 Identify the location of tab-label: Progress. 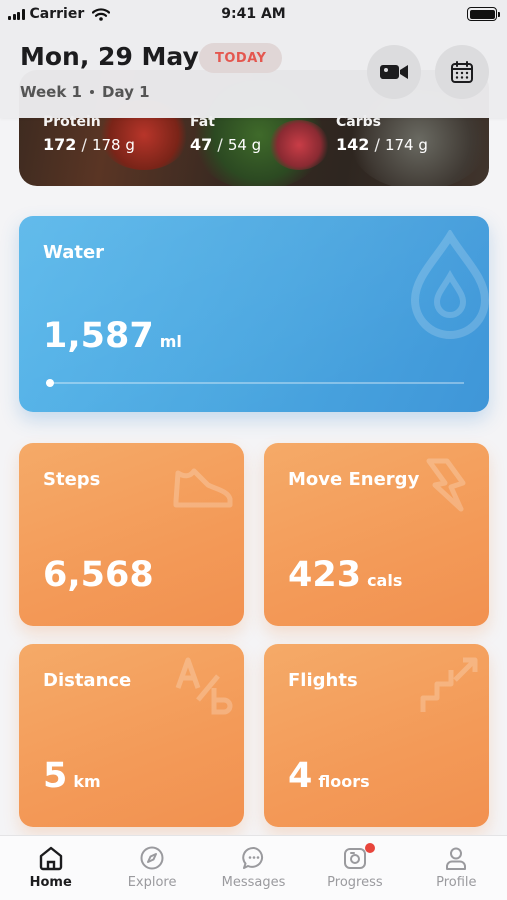
(355, 882).